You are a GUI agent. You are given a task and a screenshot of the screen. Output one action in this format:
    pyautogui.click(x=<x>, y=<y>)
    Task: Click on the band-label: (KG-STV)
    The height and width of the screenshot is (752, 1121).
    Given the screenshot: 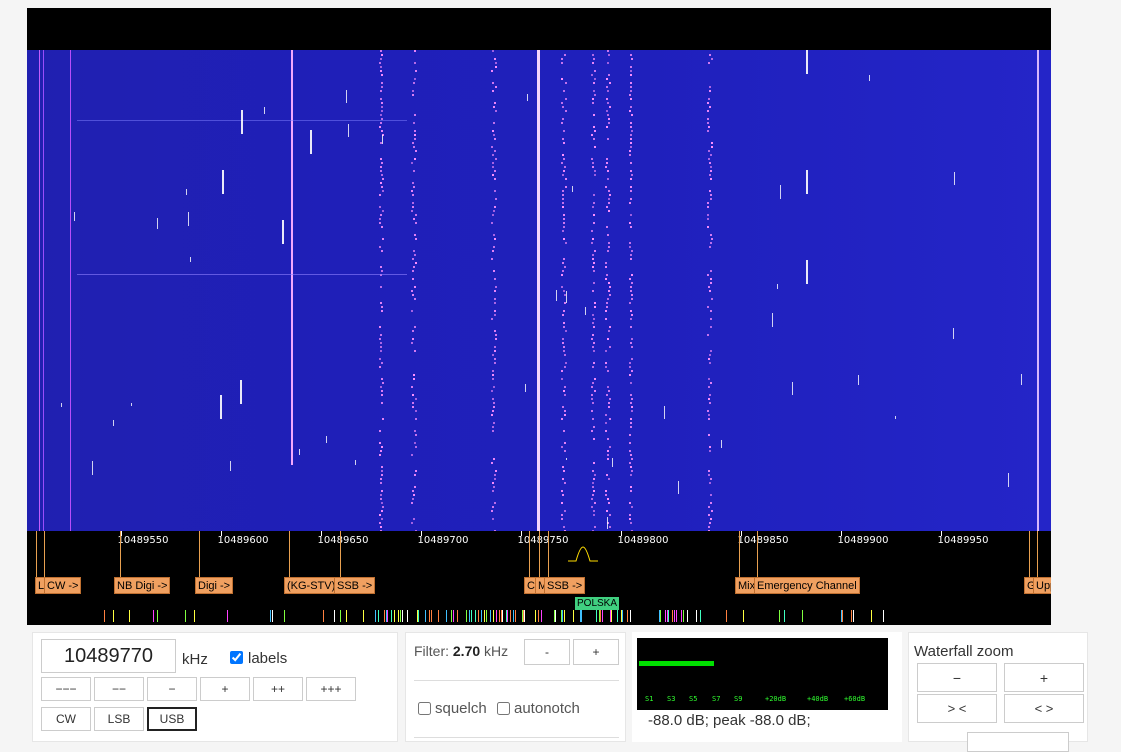 What is the action you would take?
    pyautogui.click(x=311, y=585)
    